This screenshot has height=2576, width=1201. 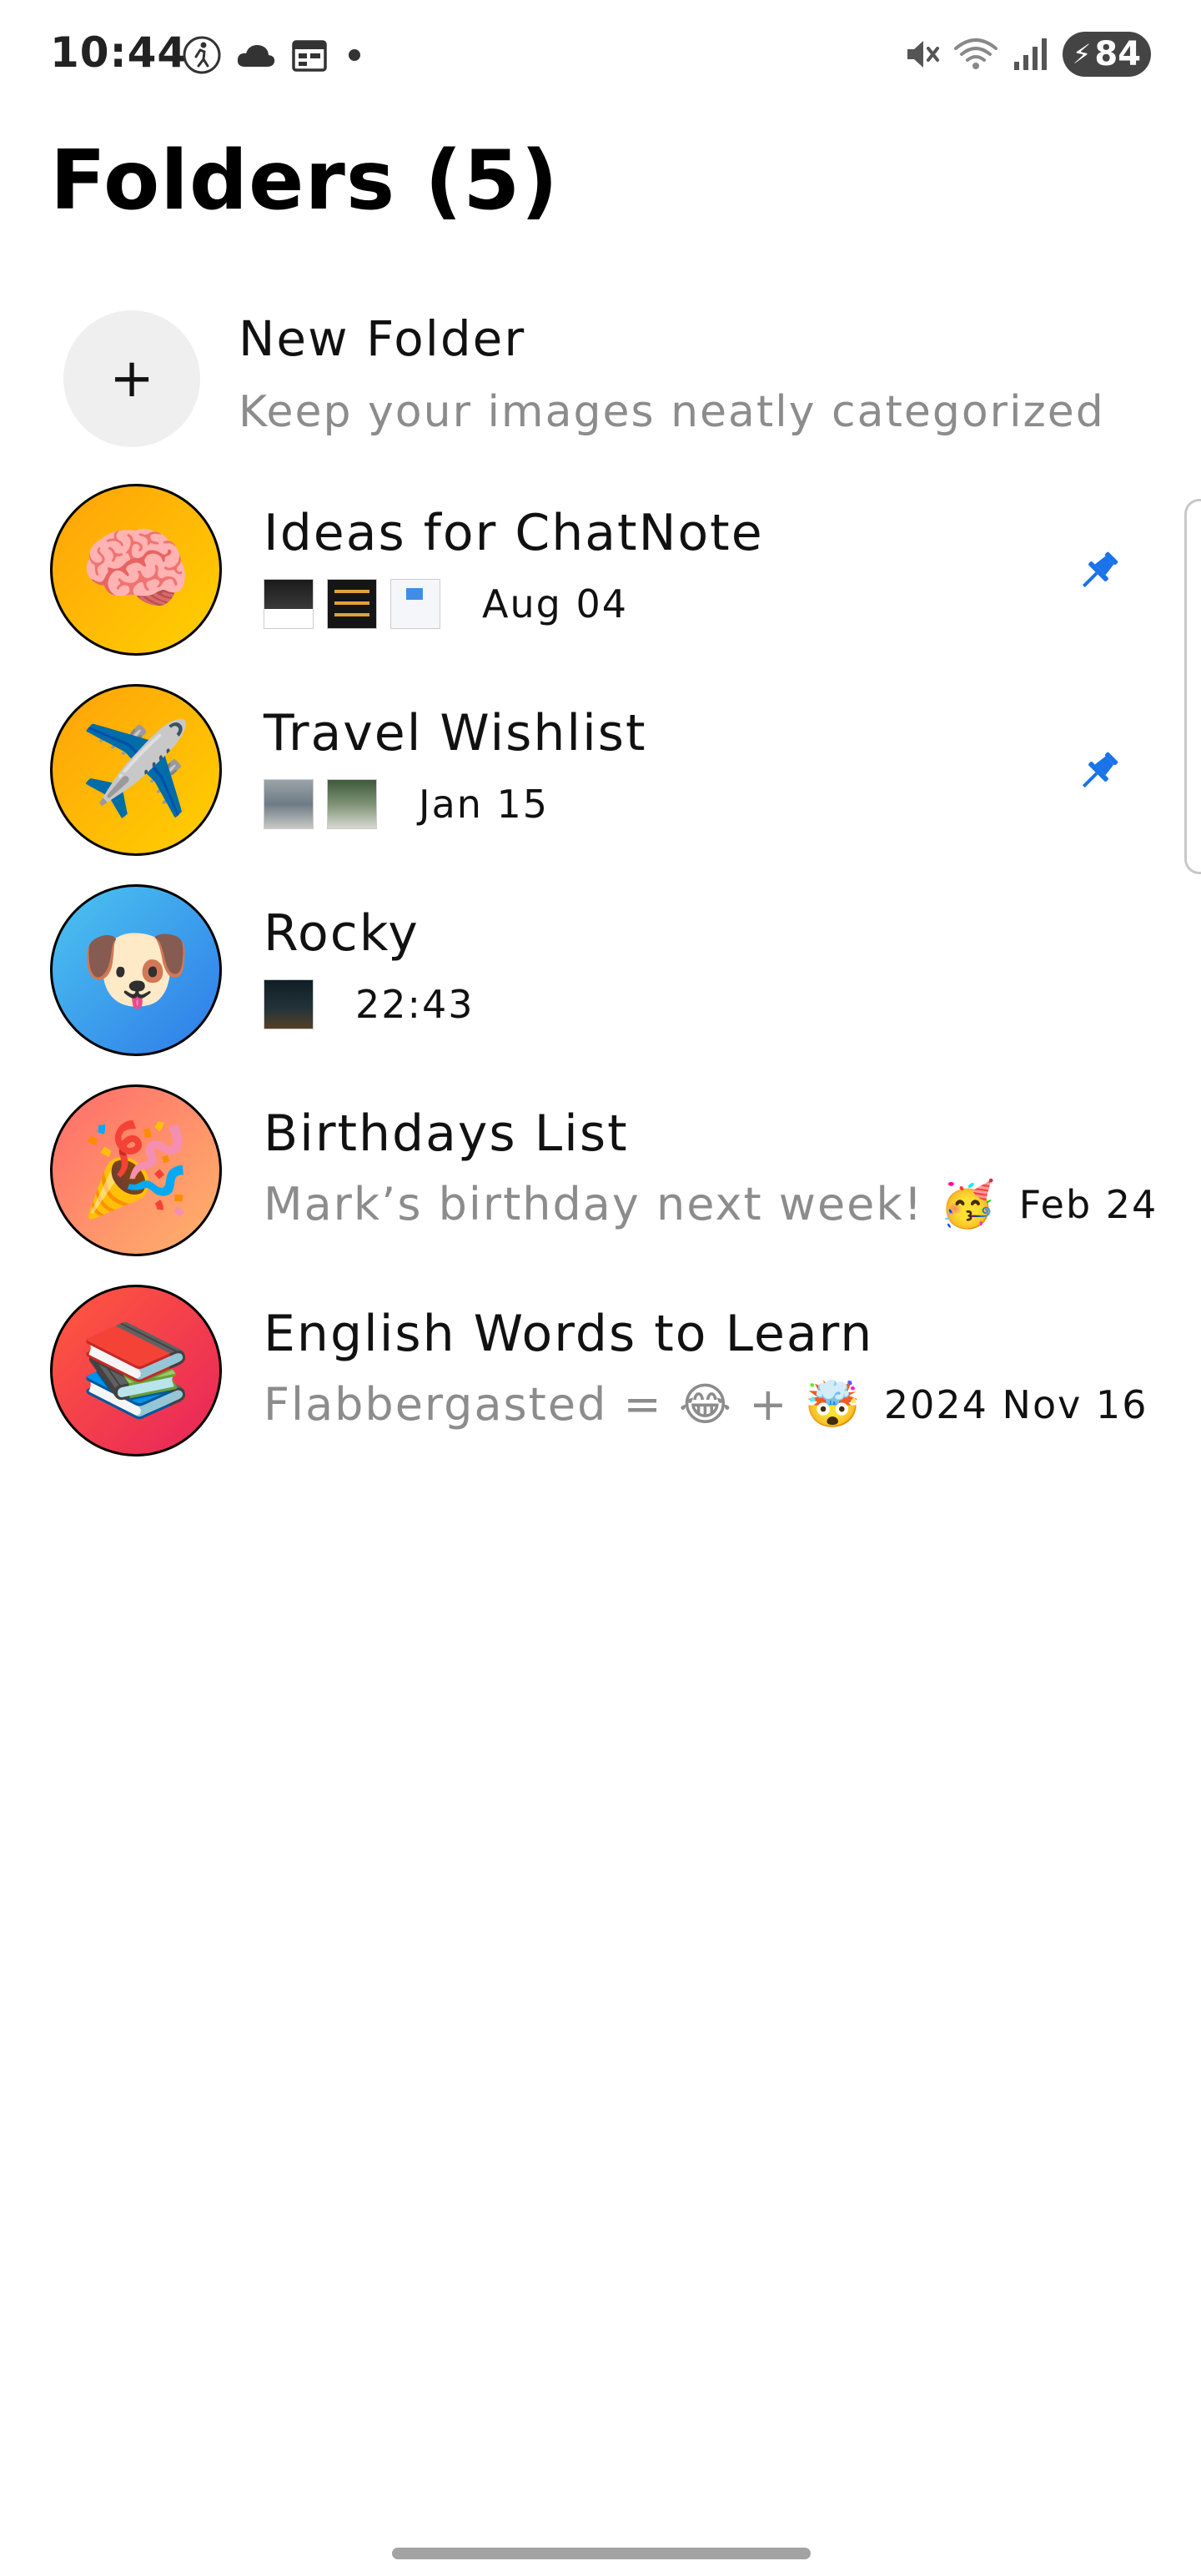 I want to click on status-left-icons, so click(x=274, y=55).